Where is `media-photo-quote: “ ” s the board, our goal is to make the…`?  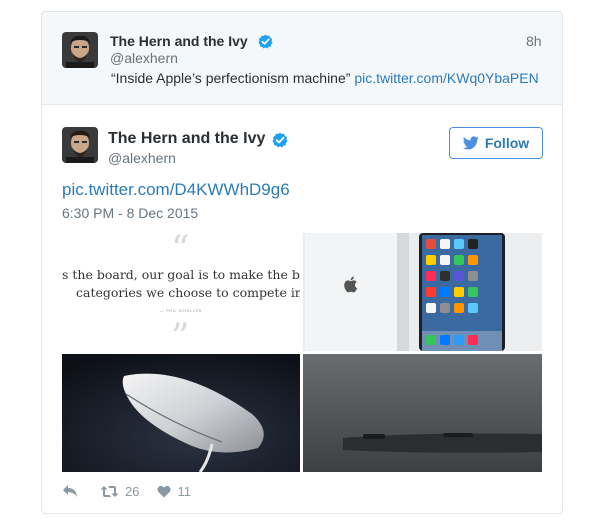
media-photo-quote: “ ” s the board, our goal is to make the… is located at coordinates (181, 292).